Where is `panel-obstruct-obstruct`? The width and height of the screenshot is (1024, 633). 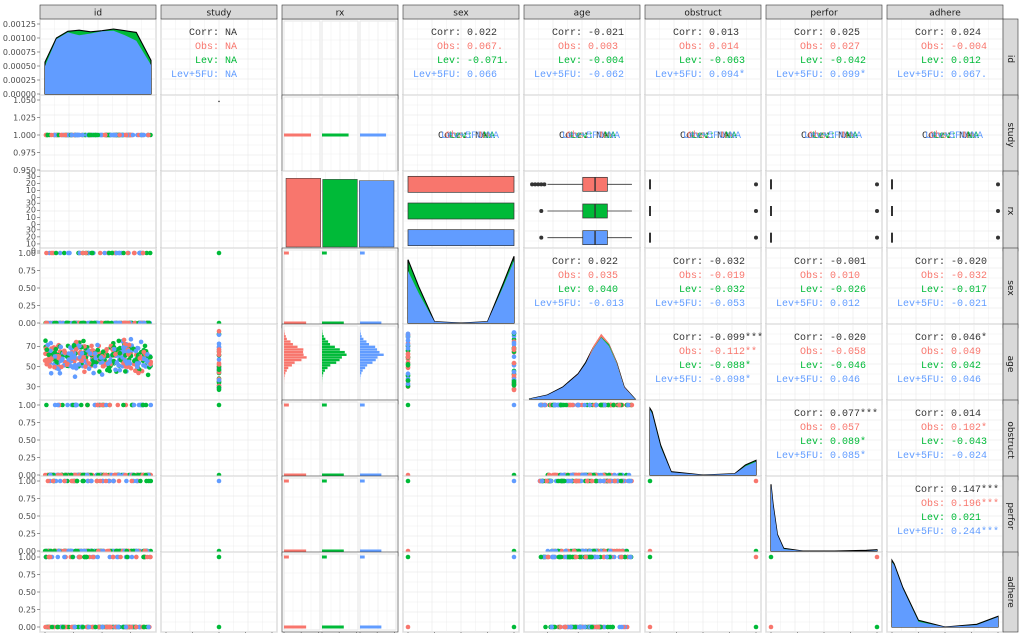 panel-obstruct-obstruct is located at coordinates (703, 440).